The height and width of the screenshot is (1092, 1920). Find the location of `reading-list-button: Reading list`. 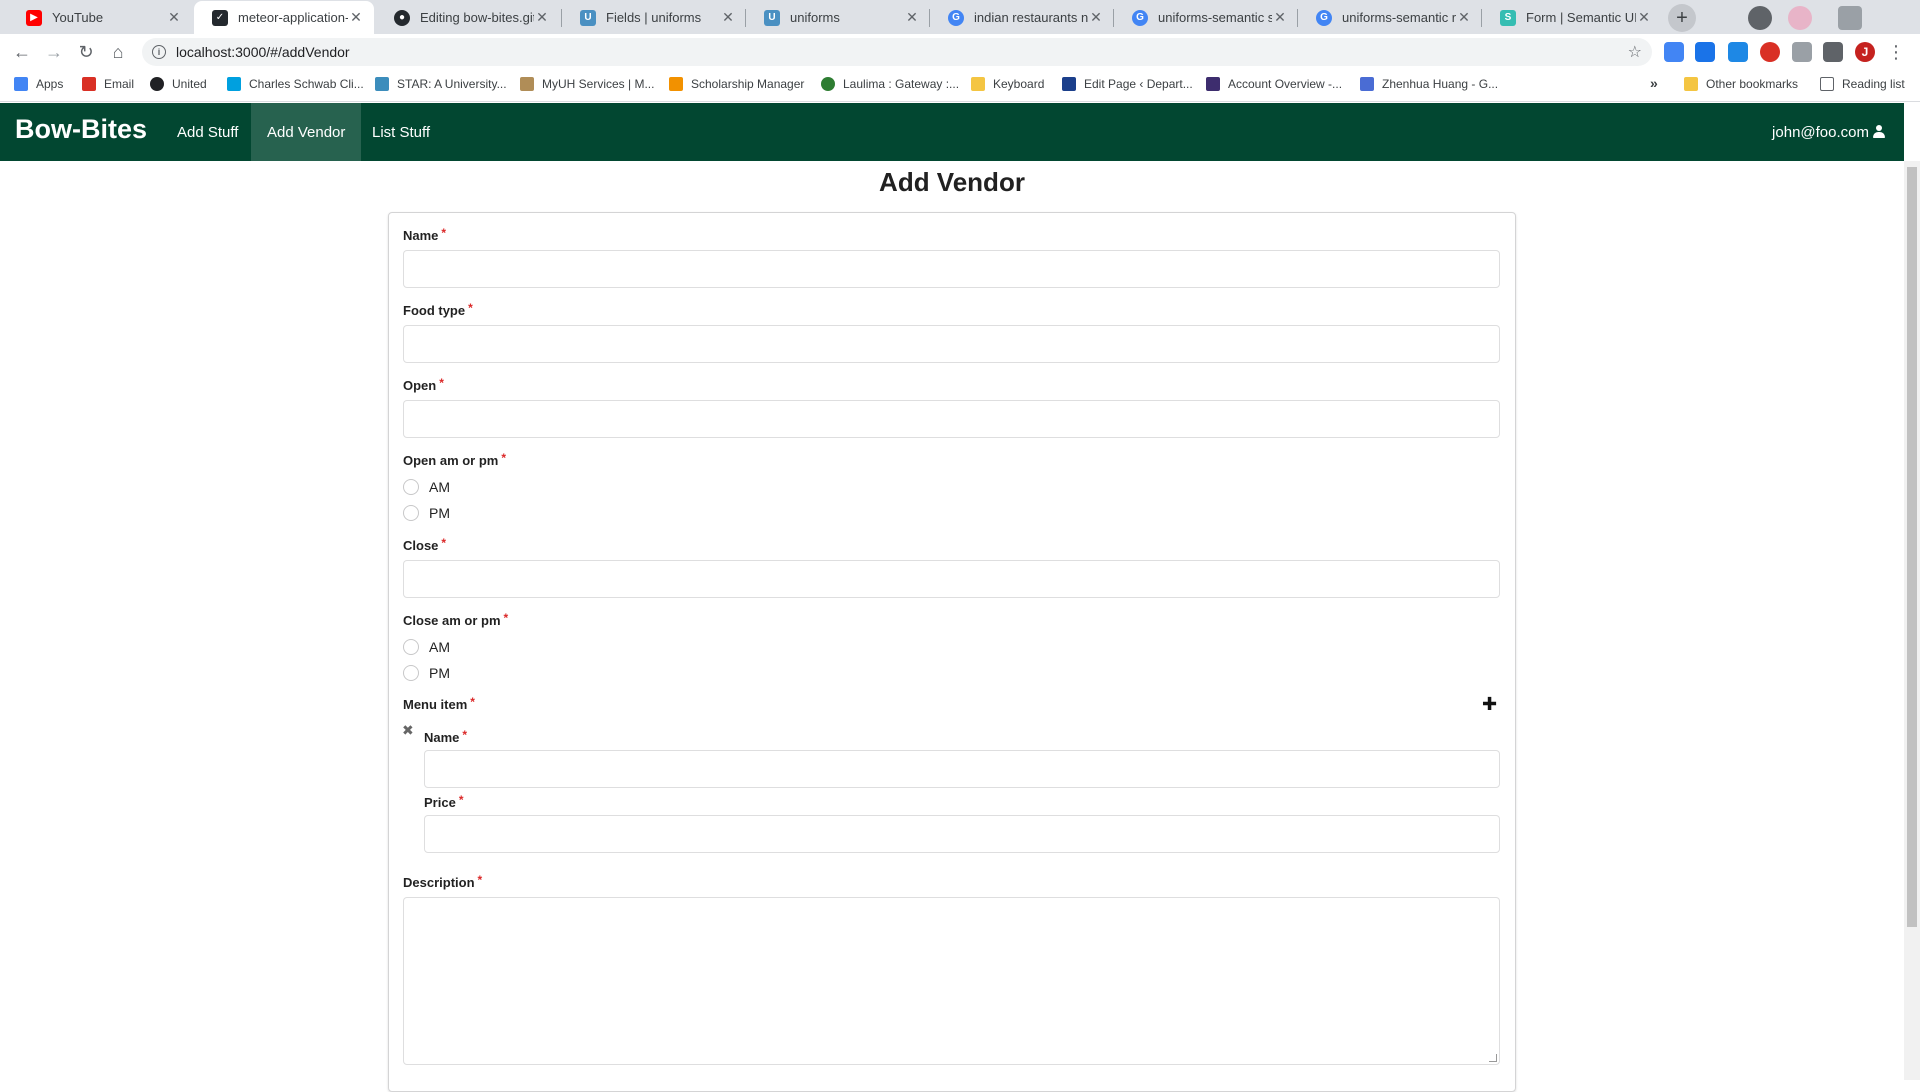

reading-list-button: Reading list is located at coordinates (1862, 84).